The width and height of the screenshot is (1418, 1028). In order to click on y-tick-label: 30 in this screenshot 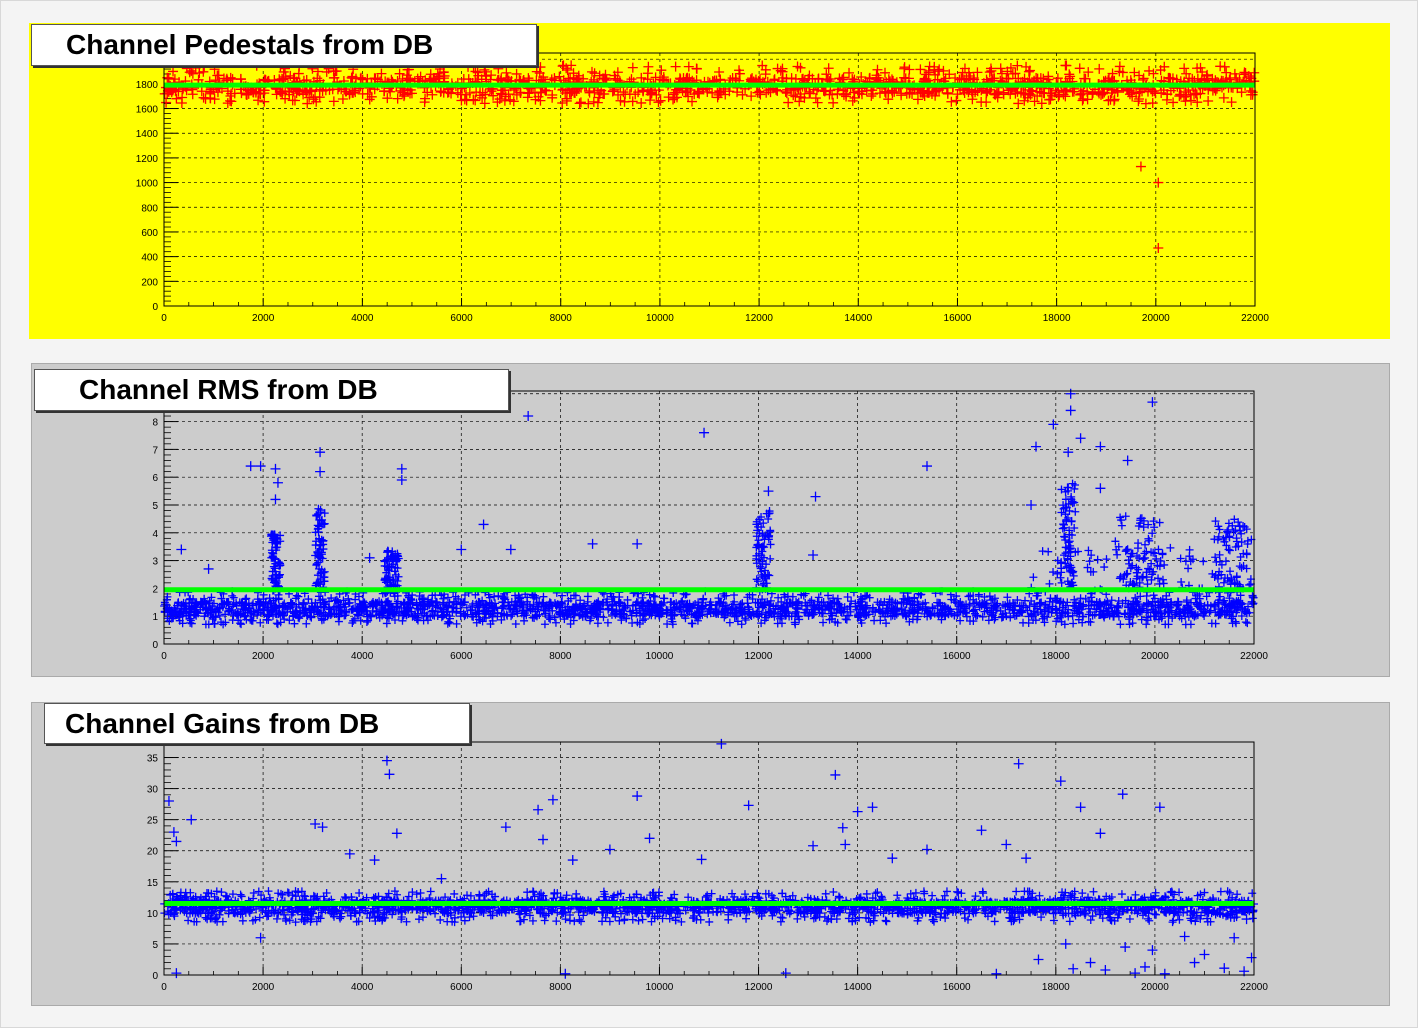, I will do `click(153, 790)`.